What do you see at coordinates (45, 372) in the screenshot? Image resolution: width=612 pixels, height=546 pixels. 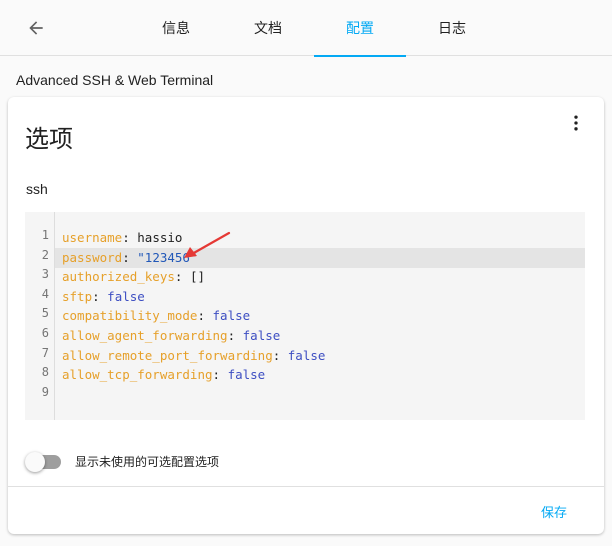 I see `line-number: 8` at bounding box center [45, 372].